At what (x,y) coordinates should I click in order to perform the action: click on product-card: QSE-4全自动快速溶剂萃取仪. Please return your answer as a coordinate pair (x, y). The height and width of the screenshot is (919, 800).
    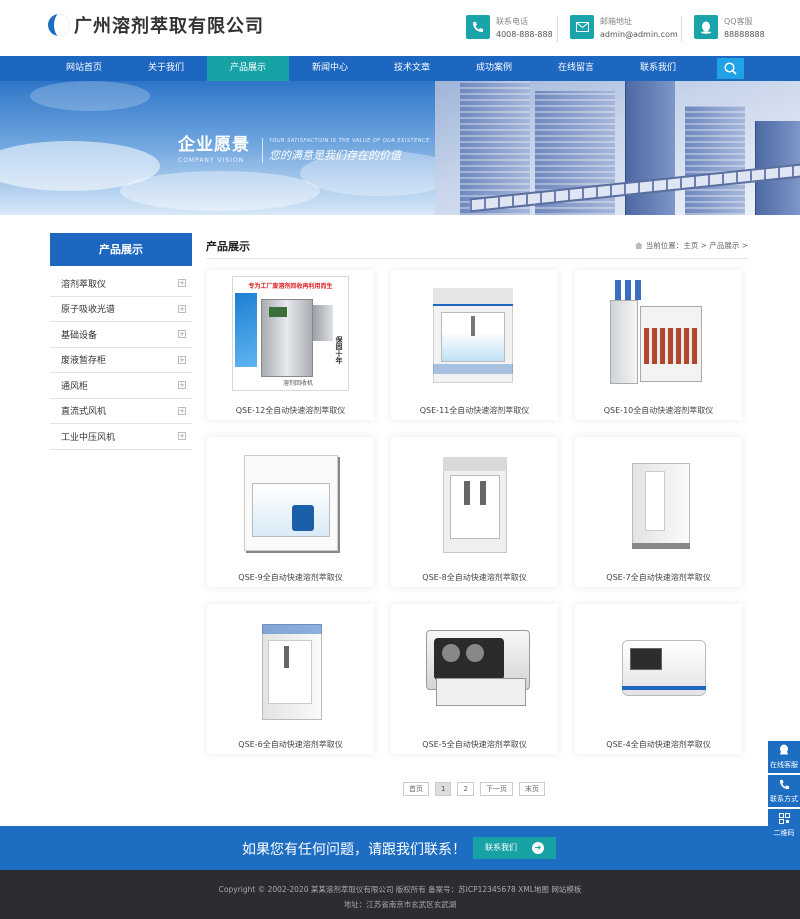
    Looking at the image, I should click on (658, 679).